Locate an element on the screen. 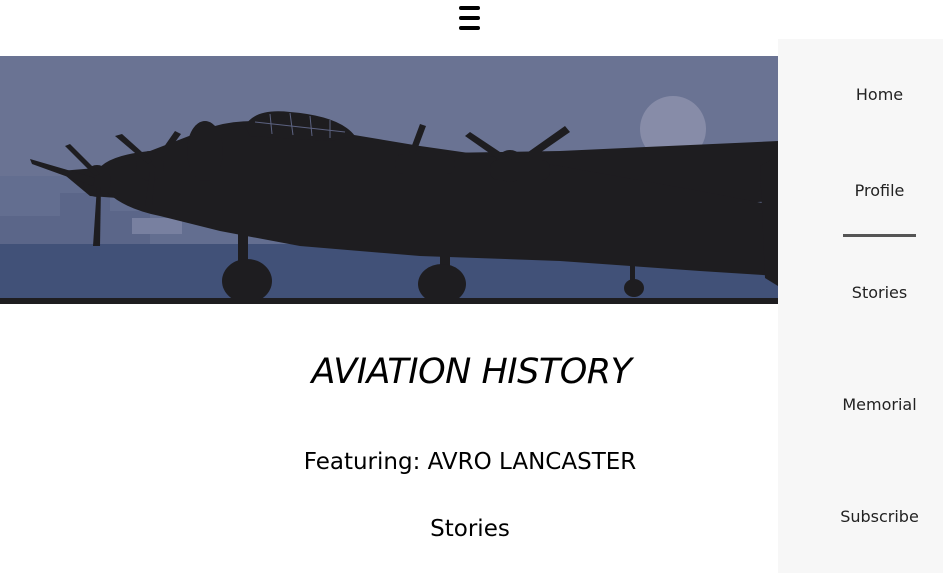  nav-item-memorial: Memorial is located at coordinates (860, 404).